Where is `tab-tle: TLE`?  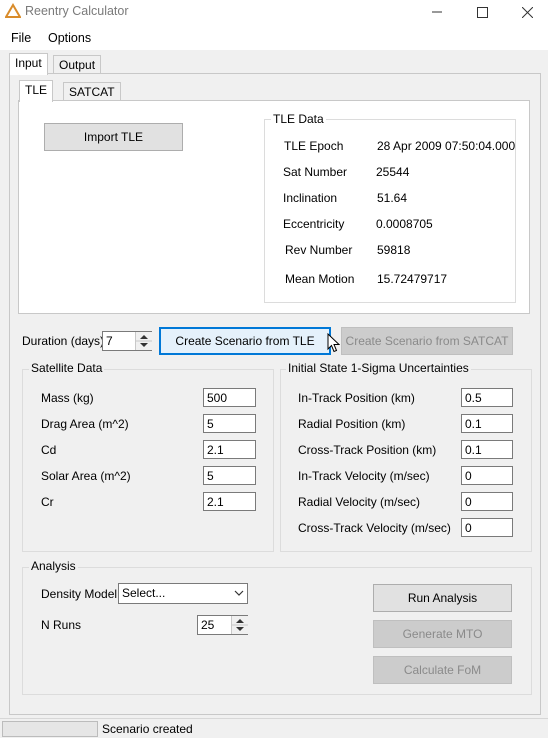
tab-tle: TLE is located at coordinates (36, 91).